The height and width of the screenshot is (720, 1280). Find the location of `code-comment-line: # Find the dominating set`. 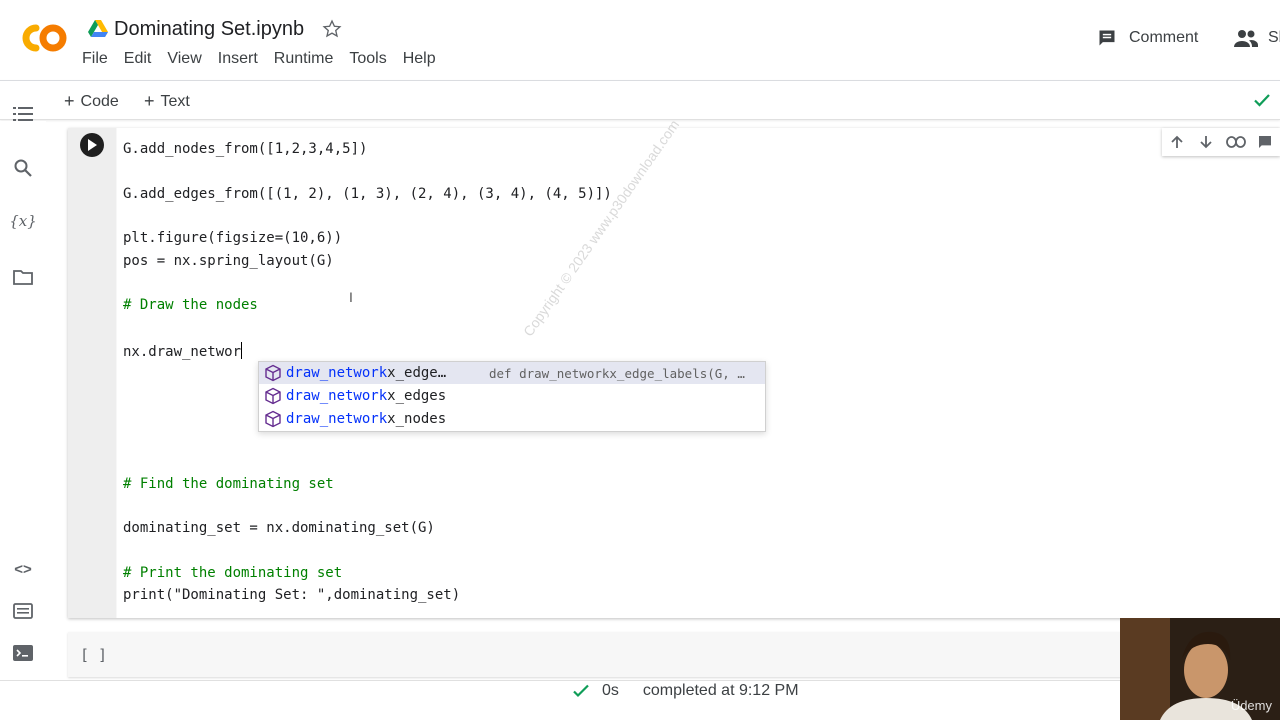

code-comment-line: # Find the dominating set is located at coordinates (228, 484).